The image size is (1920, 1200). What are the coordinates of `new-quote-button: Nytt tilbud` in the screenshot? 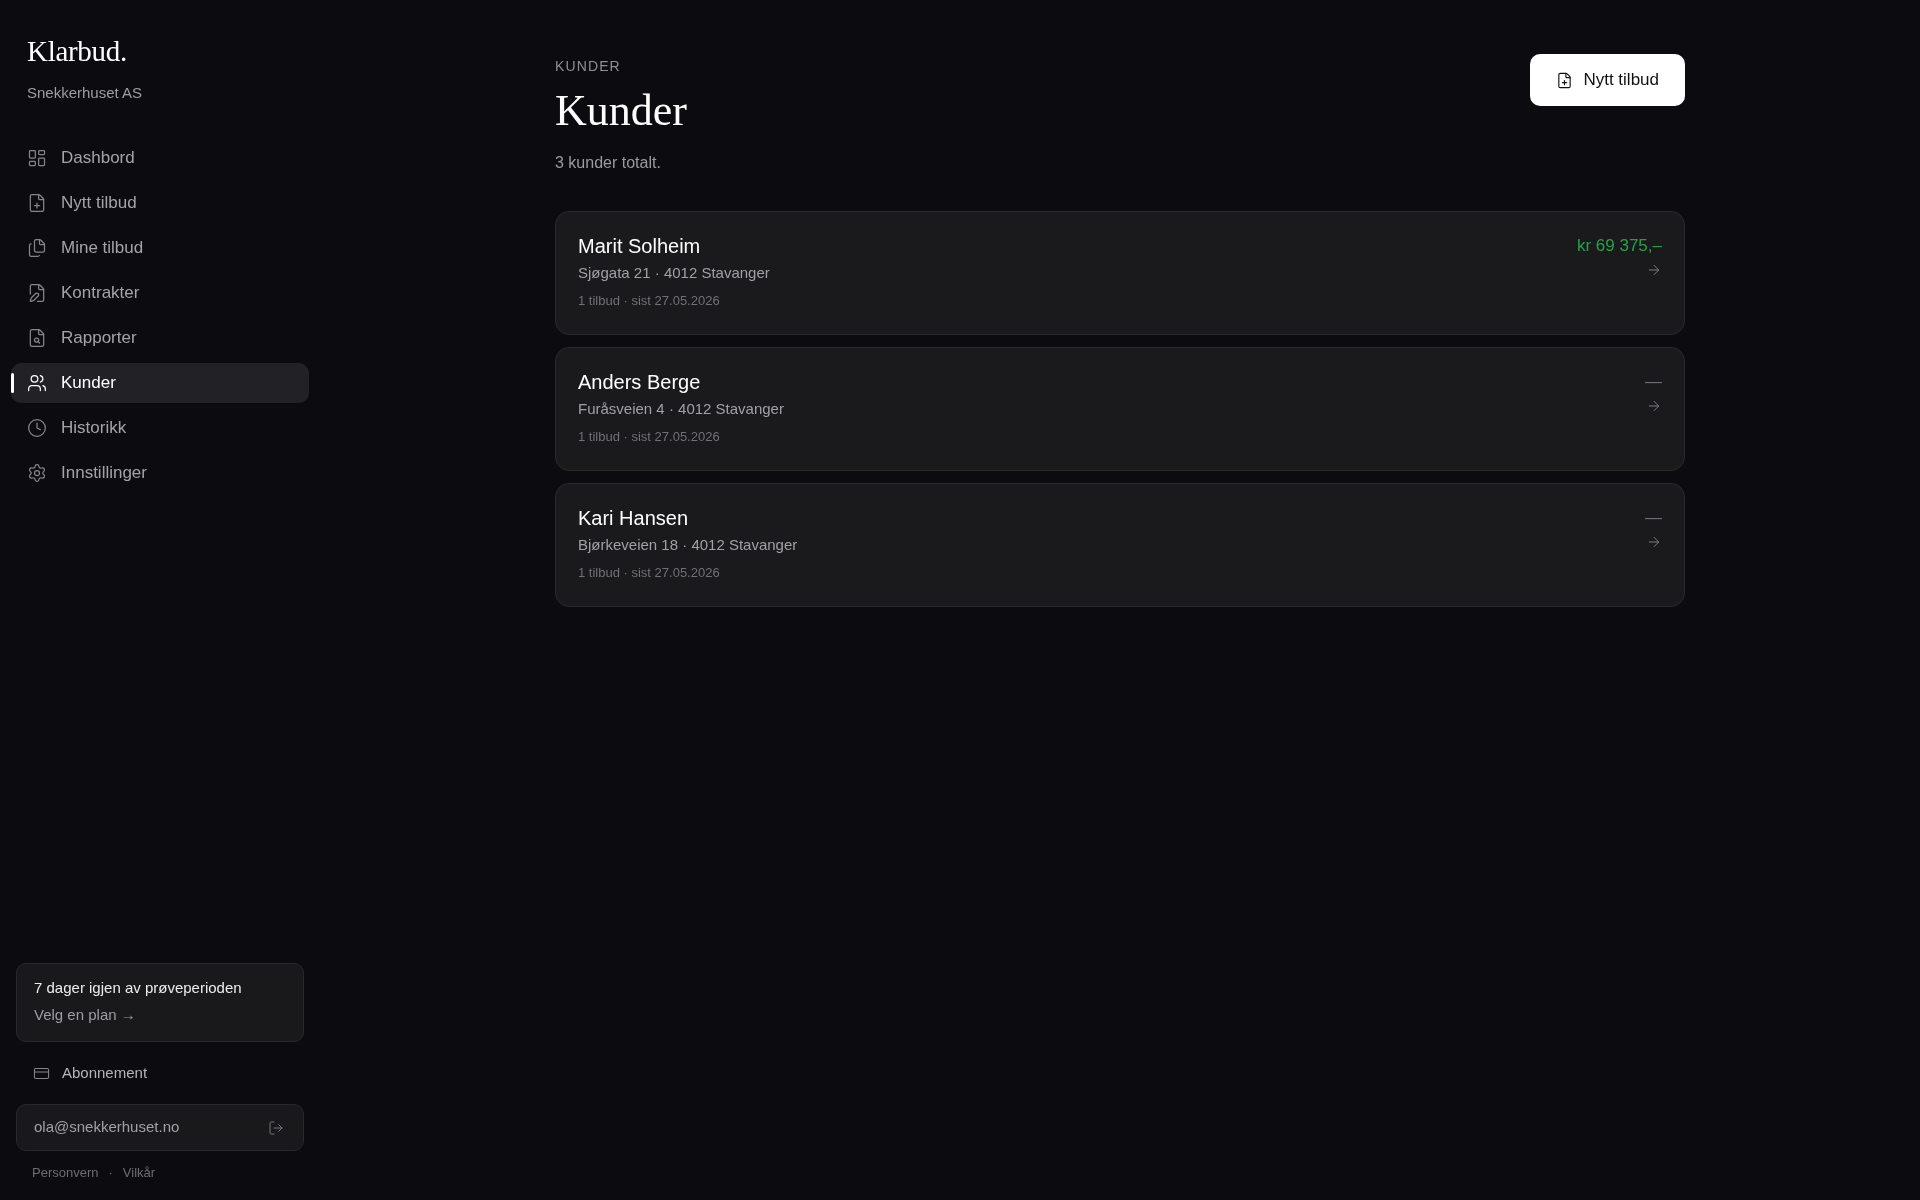 It's located at (1607, 80).